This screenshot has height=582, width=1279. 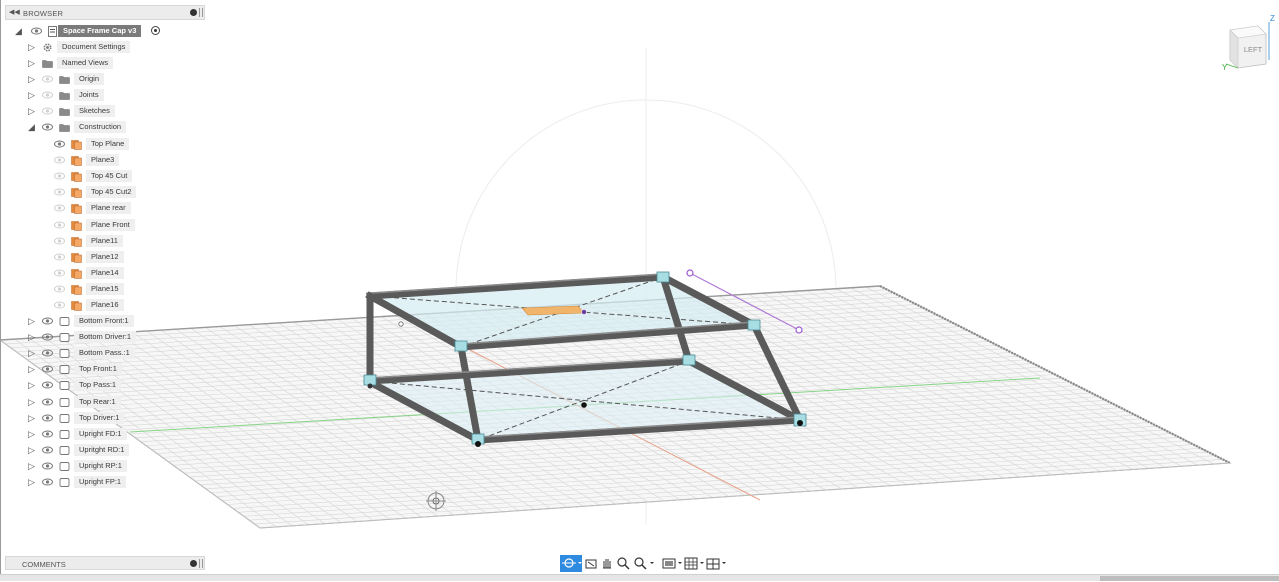 I want to click on tree-item-plane: Plane15, so click(x=105, y=289).